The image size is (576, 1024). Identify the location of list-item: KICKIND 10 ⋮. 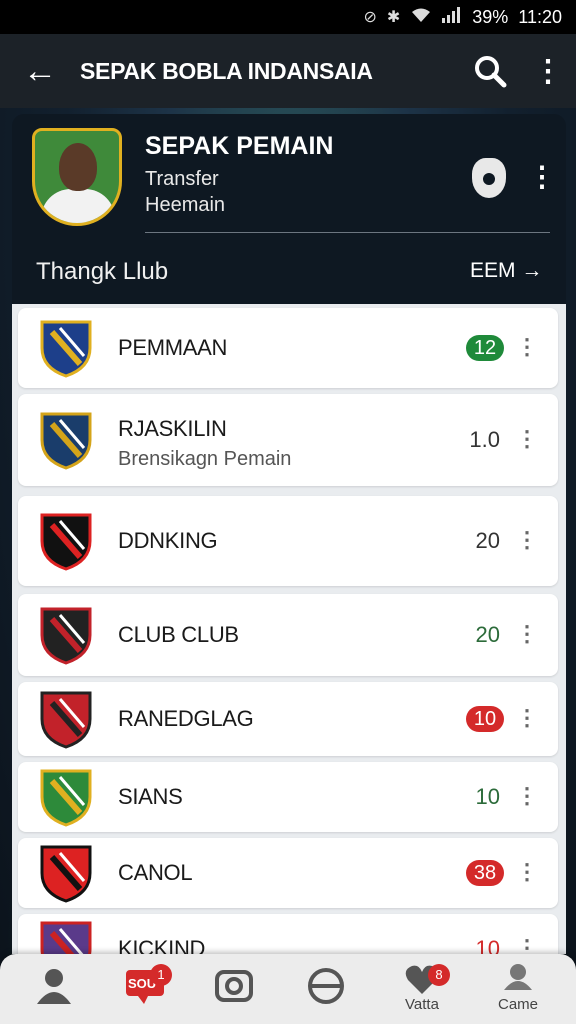
(288, 934).